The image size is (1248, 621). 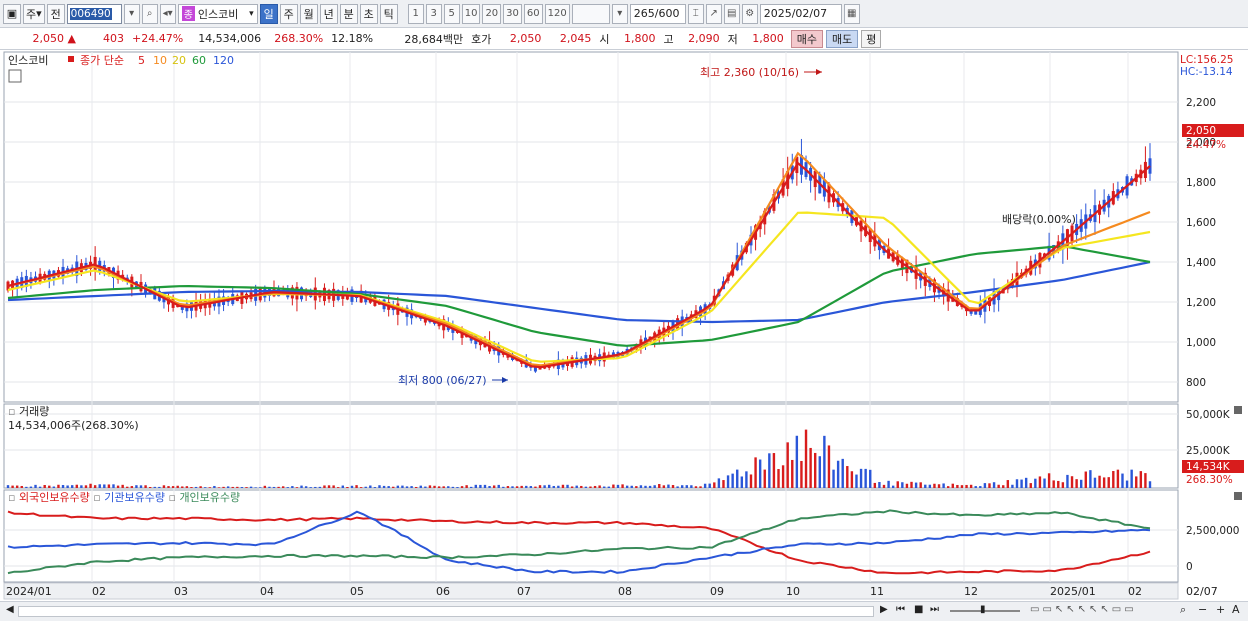 I want to click on code-dropdown-icon: ▾, so click(x=131, y=13).